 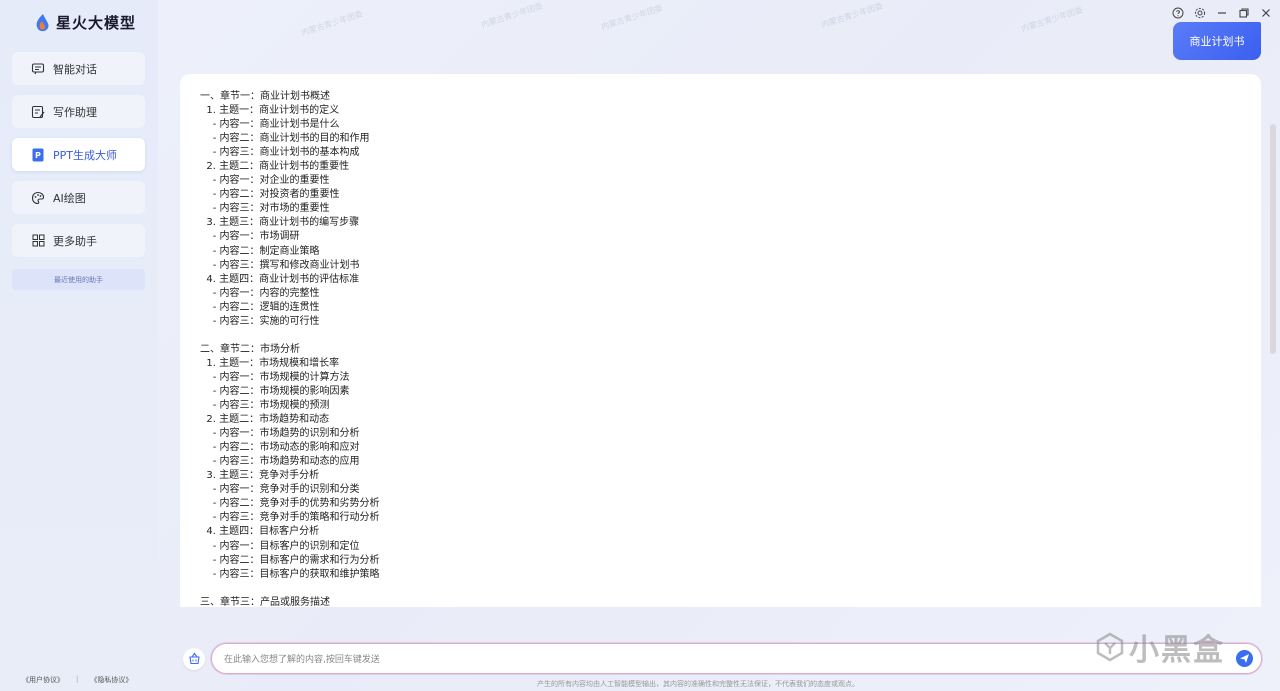 What do you see at coordinates (1273, 239) in the screenshot?
I see `scrollbar` at bounding box center [1273, 239].